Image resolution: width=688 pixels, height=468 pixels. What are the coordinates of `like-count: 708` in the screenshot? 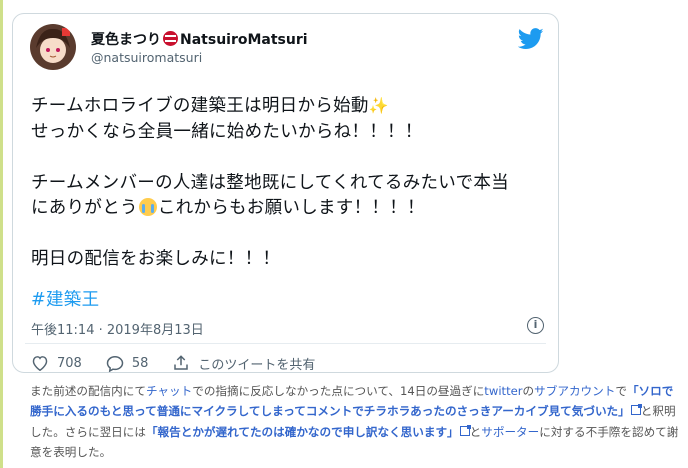 It's located at (69, 363).